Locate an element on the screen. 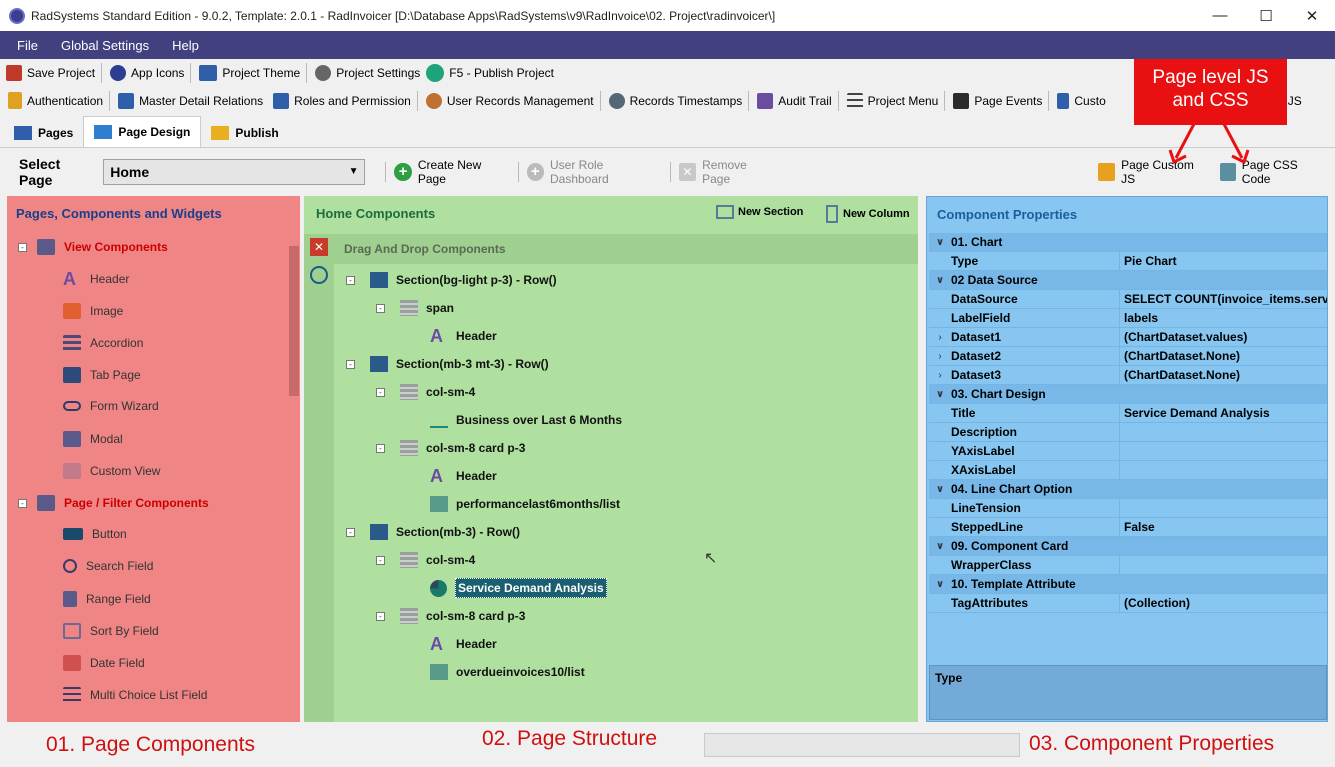  tree-node-column: span is located at coordinates (427, 308).